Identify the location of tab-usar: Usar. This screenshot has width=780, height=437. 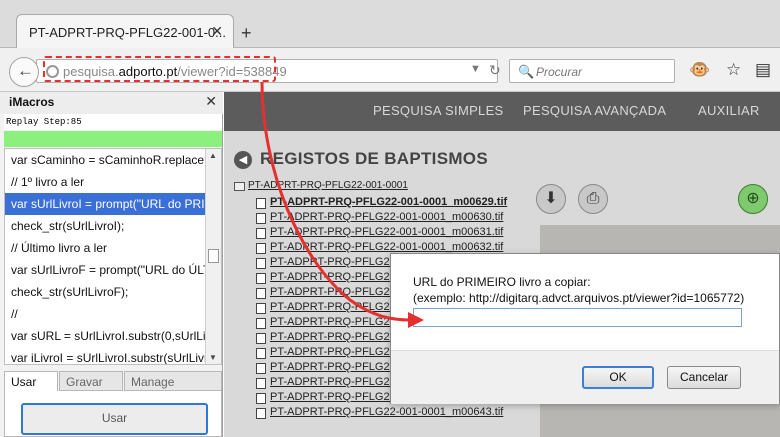
(31, 381).